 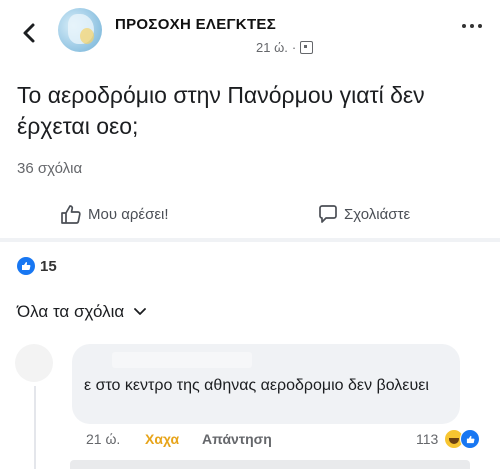 I want to click on comment-bubble-icon, so click(x=328, y=214).